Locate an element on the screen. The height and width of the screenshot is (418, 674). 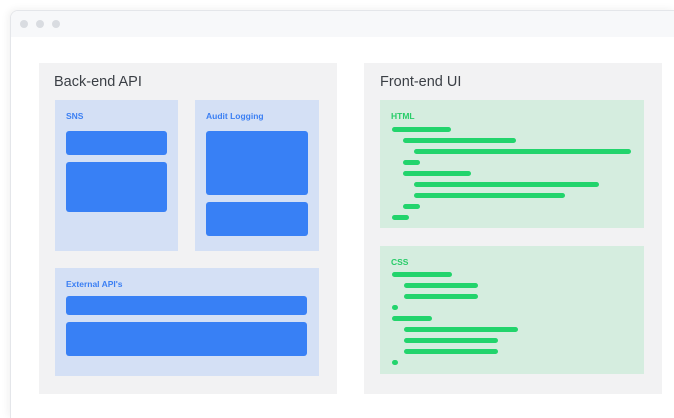
sns-label: SNS is located at coordinates (75, 116).